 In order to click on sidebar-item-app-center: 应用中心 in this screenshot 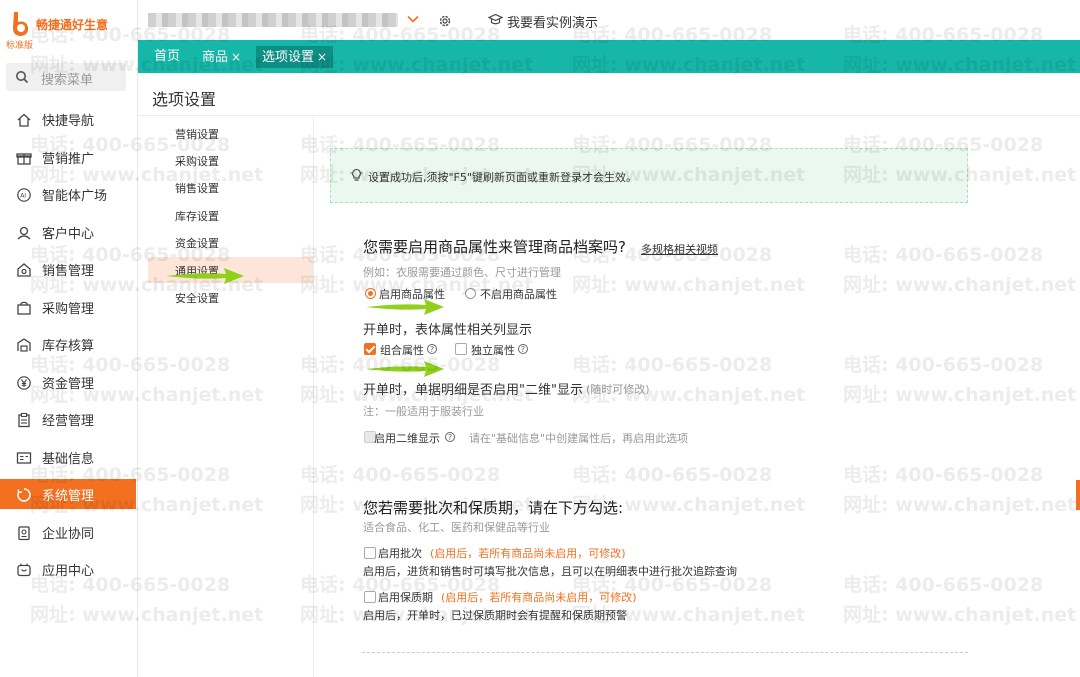, I will do `click(68, 569)`.